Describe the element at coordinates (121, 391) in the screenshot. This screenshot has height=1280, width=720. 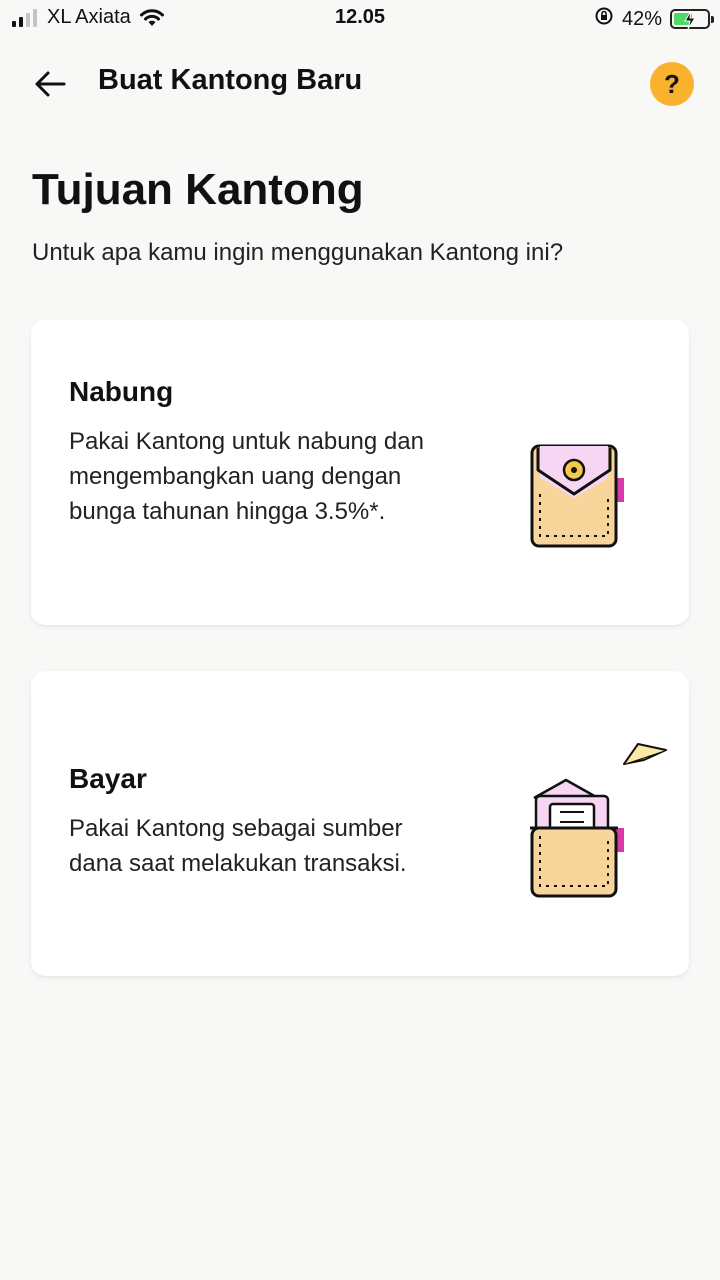
I see `option-title: Nabung` at that location.